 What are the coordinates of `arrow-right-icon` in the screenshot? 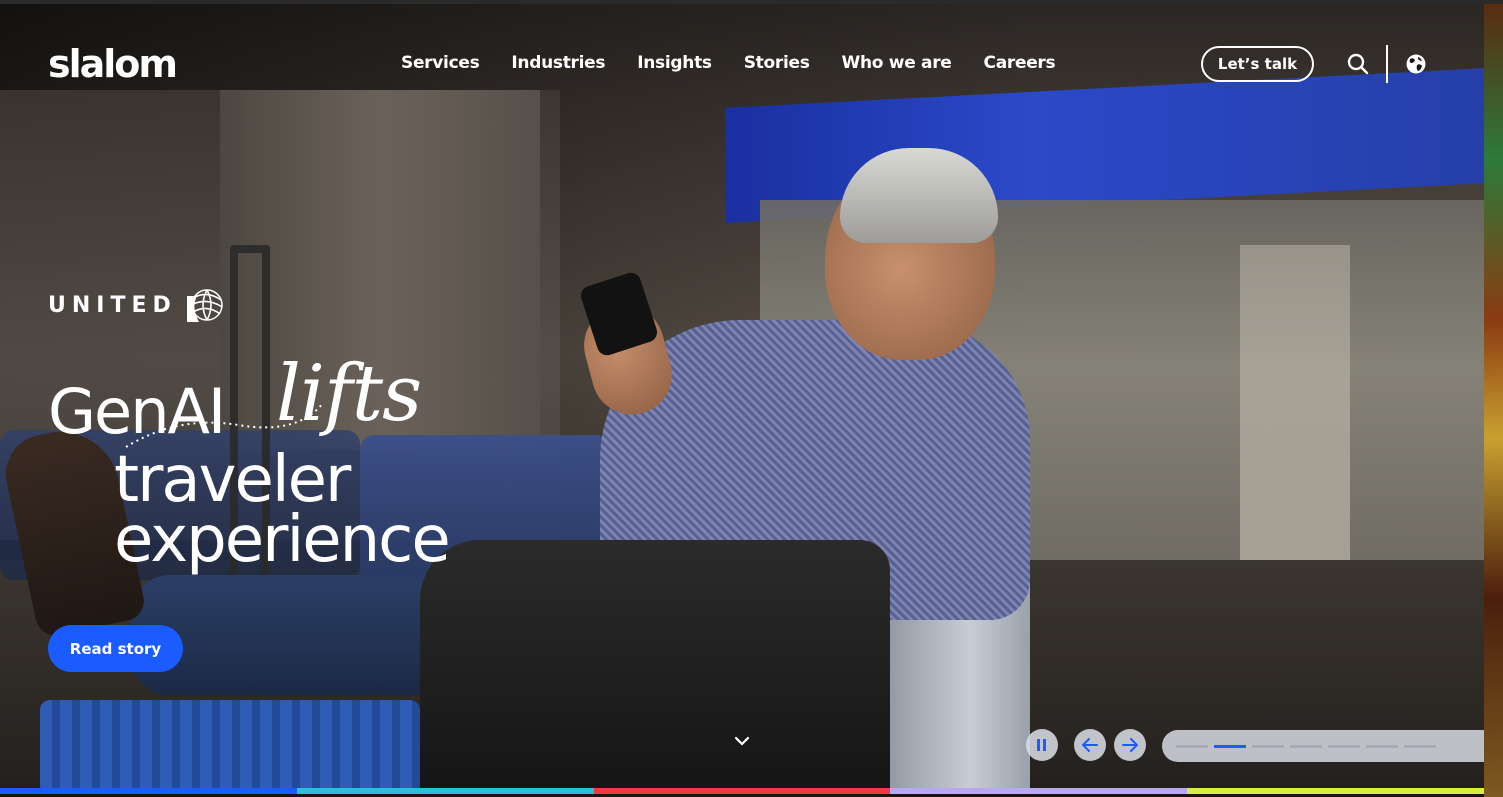 It's located at (1130, 745).